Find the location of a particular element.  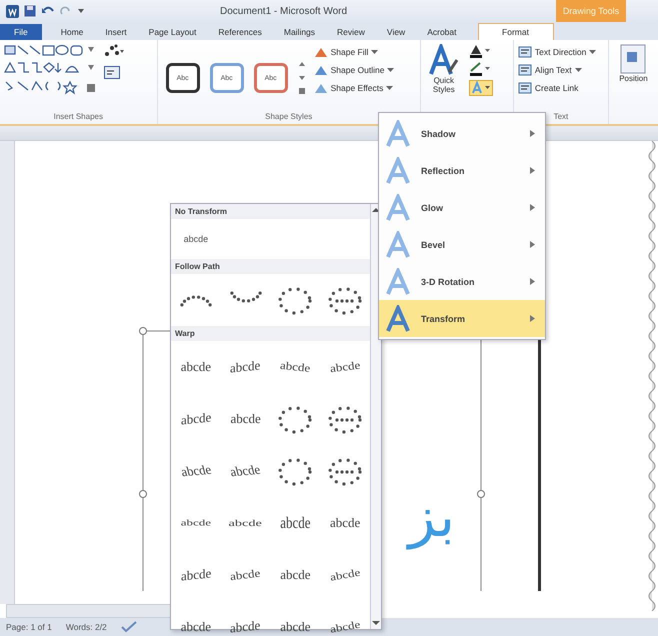

shape-command-button: Shape Effects is located at coordinates (362, 88).